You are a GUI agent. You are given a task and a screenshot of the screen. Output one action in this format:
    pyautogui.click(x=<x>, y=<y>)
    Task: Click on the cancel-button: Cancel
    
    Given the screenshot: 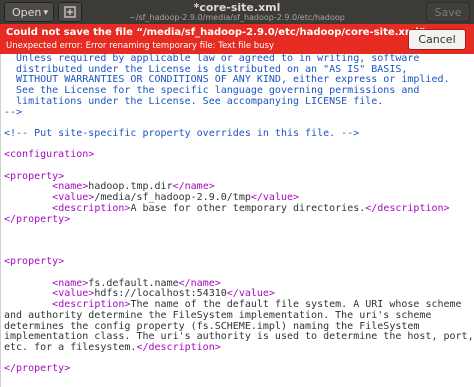 What is the action you would take?
    pyautogui.click(x=437, y=39)
    